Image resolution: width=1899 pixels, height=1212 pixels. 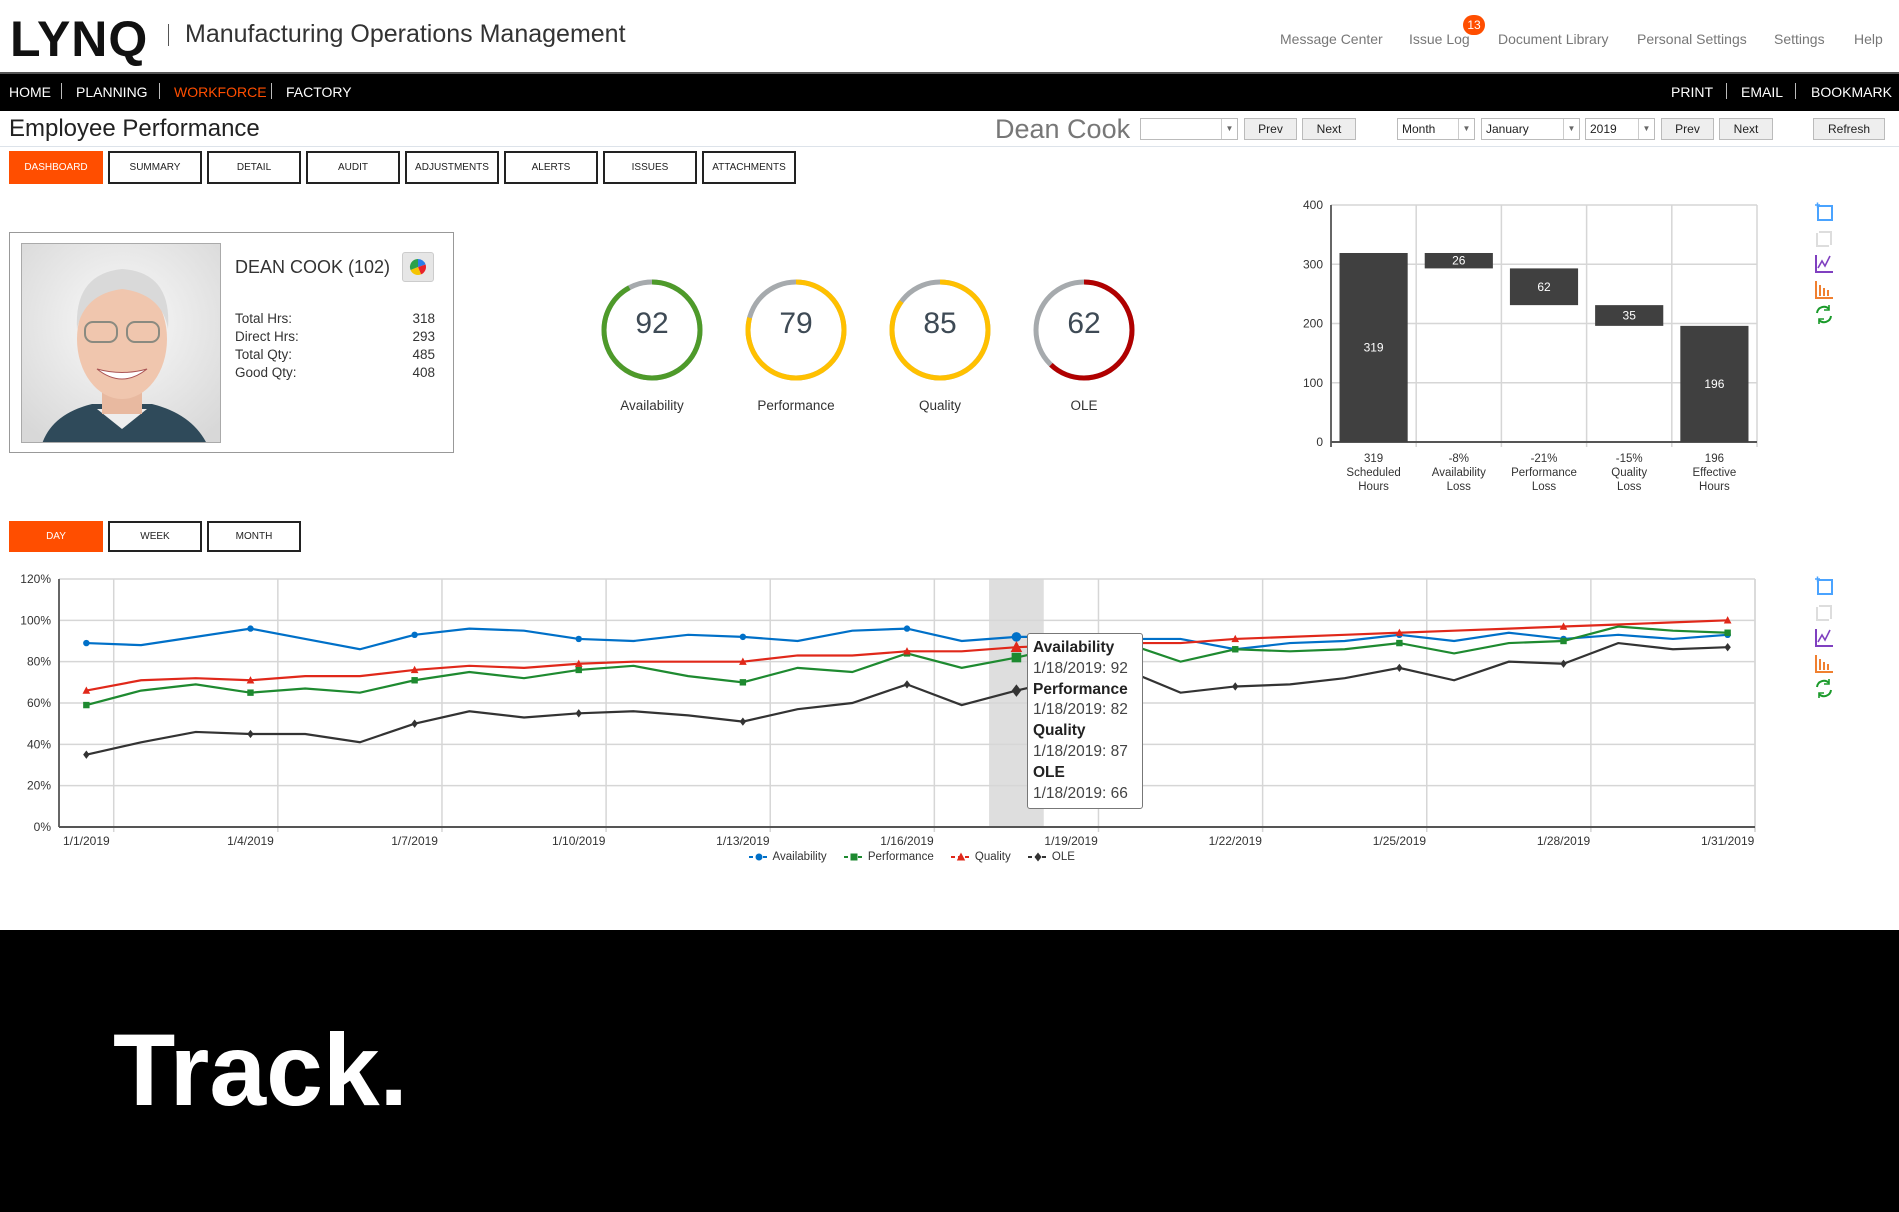 I want to click on x-tick-label: 1/1/2019, so click(x=86, y=841).